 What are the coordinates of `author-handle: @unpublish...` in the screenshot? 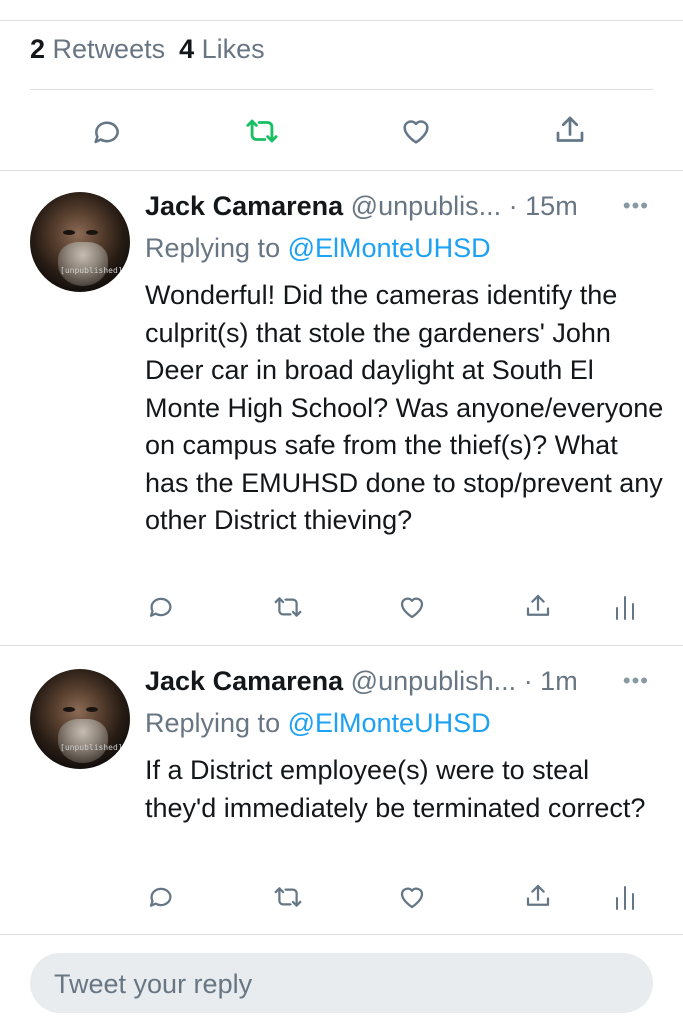 It's located at (434, 681).